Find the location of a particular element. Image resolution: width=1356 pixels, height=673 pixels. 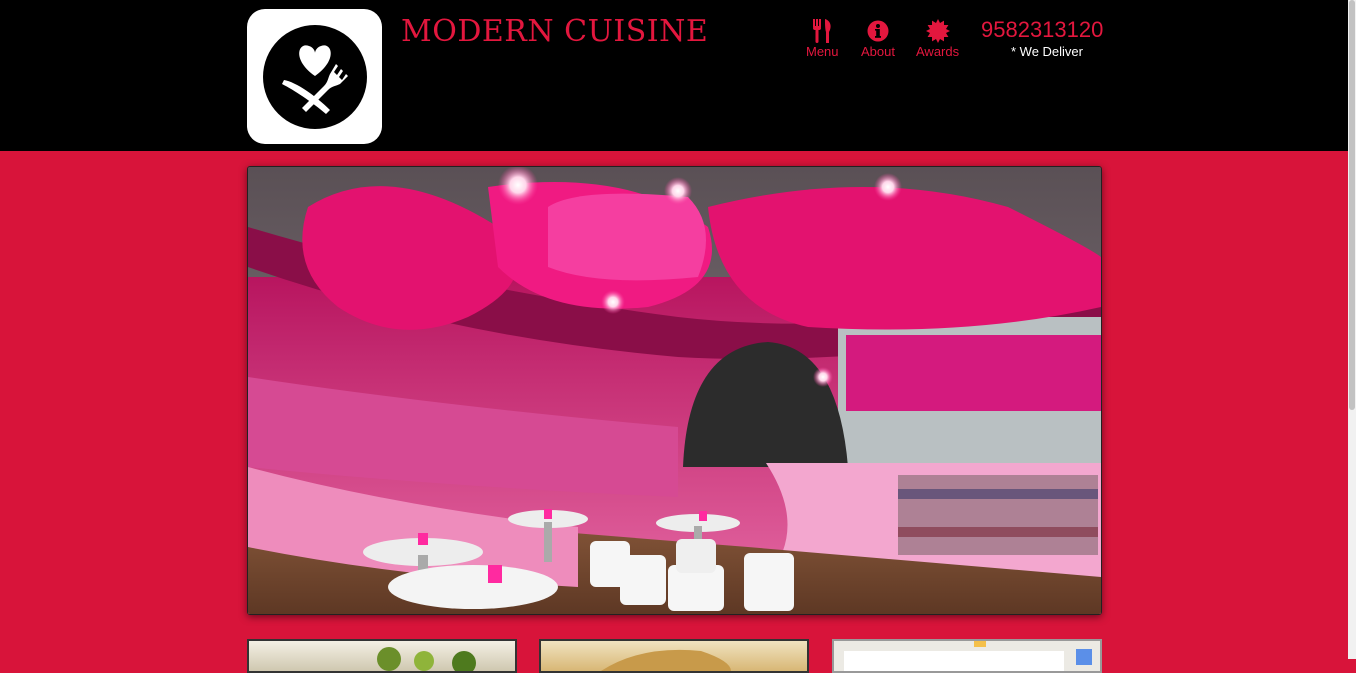

heart-cutlery-logo-icon is located at coordinates (314, 76).